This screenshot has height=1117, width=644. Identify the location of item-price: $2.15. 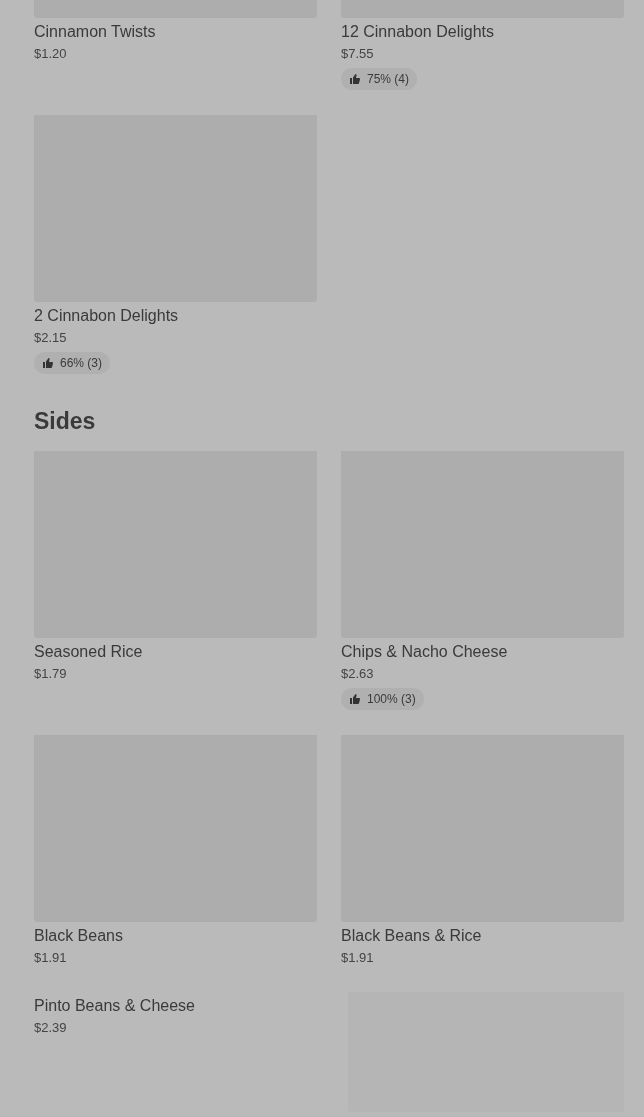
(51, 338).